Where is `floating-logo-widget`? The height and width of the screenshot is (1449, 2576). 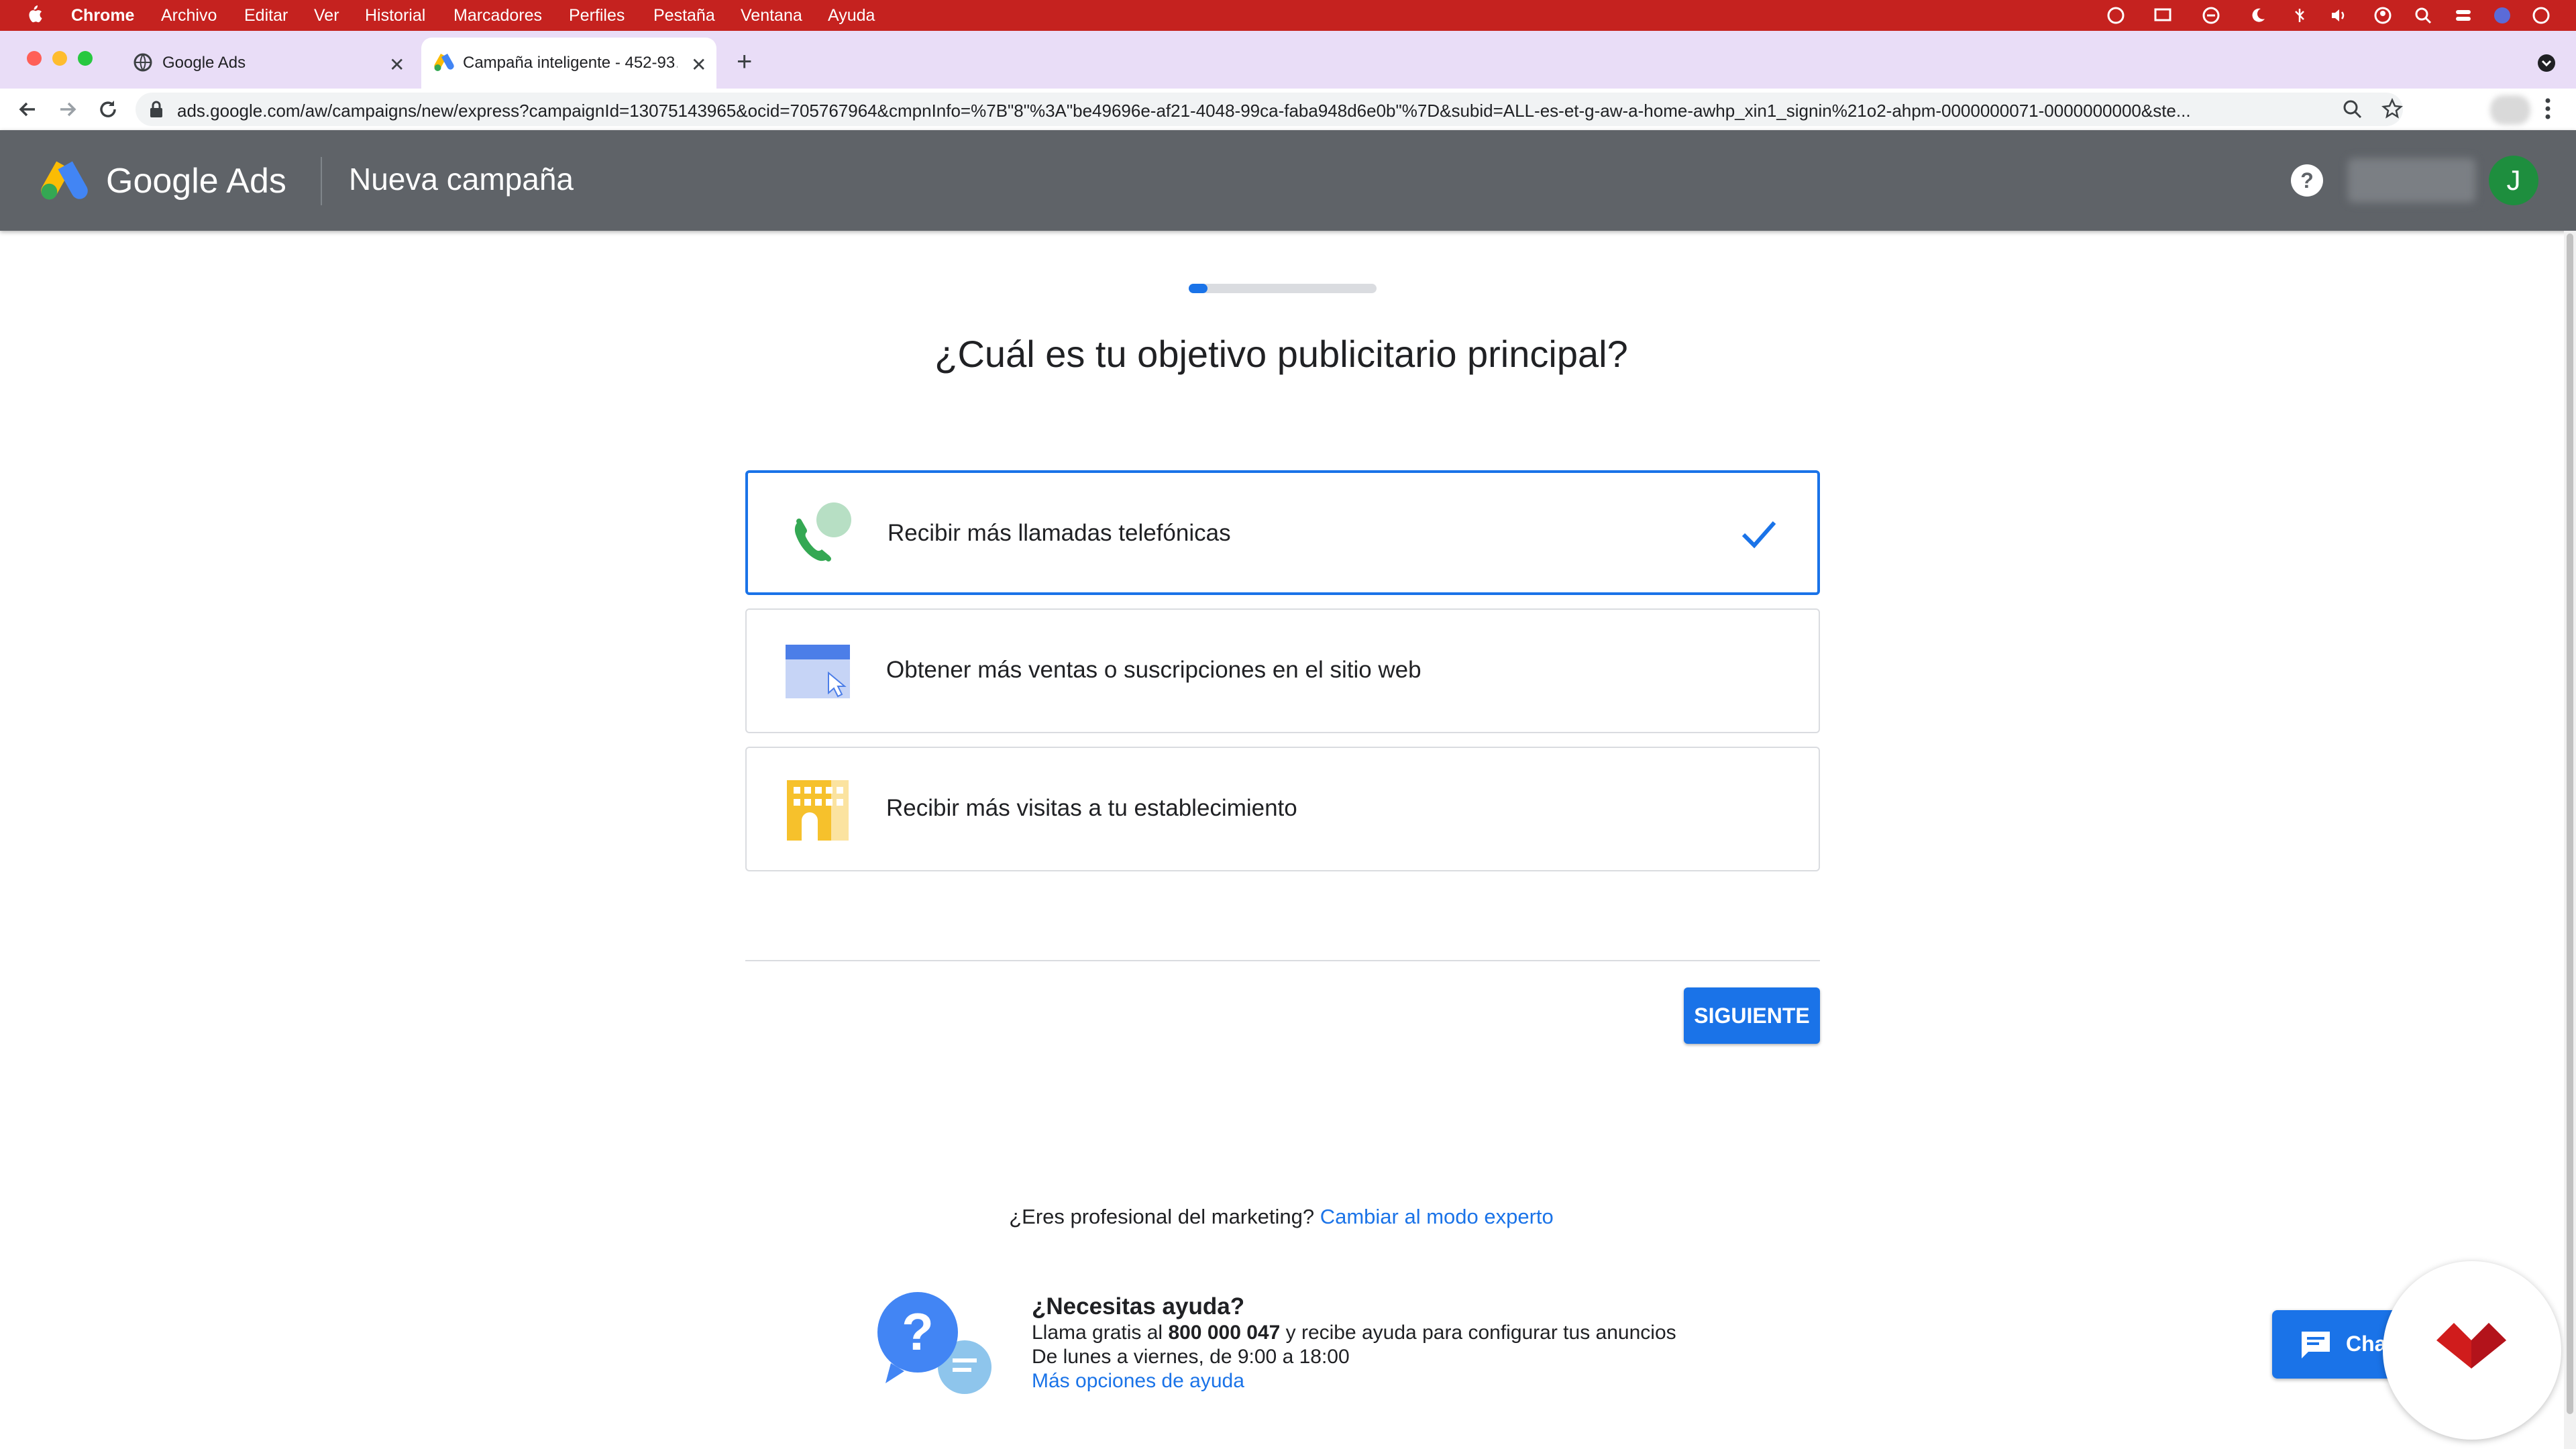
floating-logo-widget is located at coordinates (2472, 1350).